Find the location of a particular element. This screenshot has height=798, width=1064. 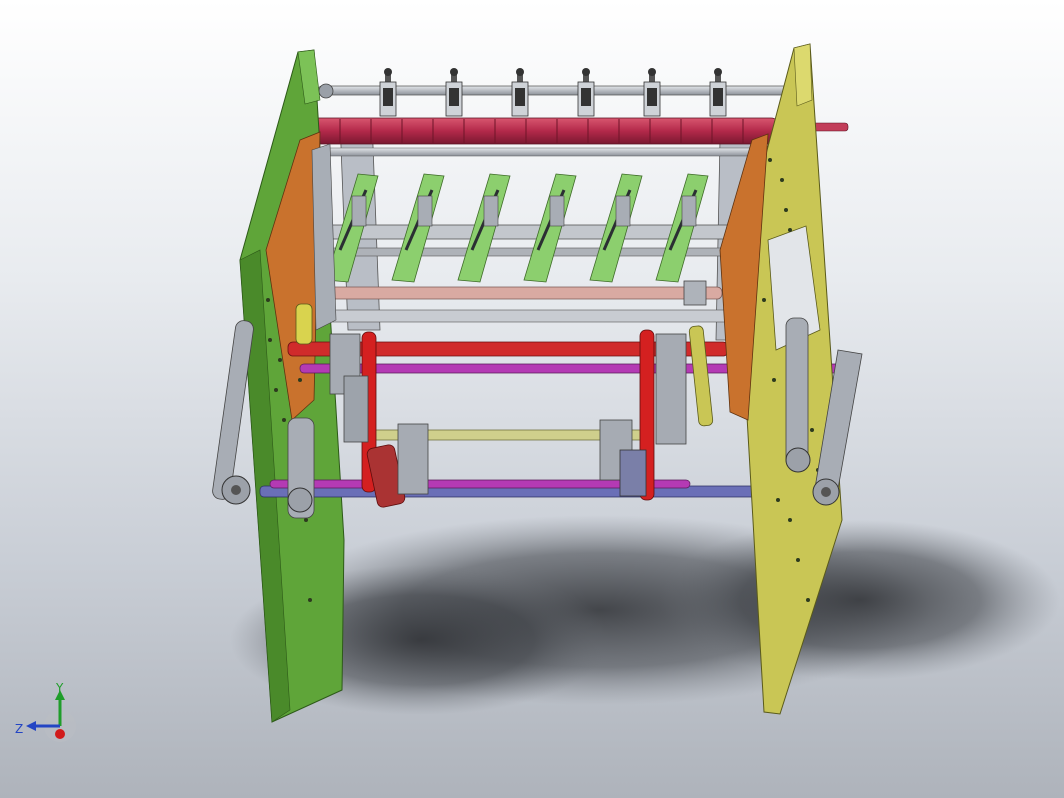

triad-z-label: Z is located at coordinates (19, 729).